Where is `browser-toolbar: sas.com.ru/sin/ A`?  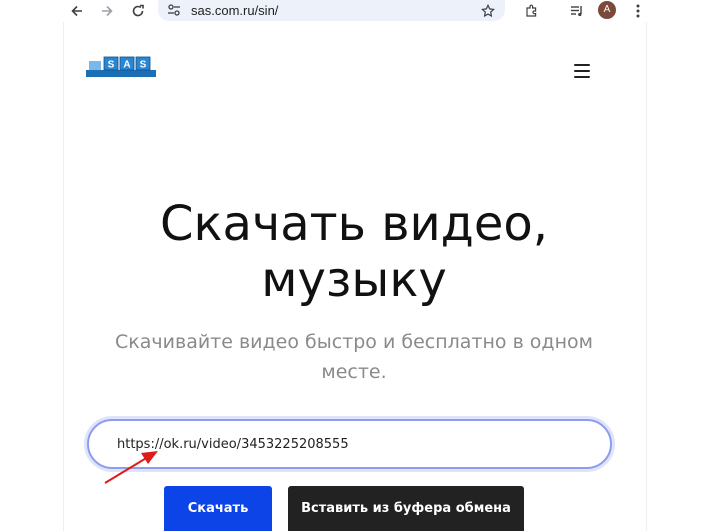
browser-toolbar: sas.com.ru/sin/ A is located at coordinates (354, 11).